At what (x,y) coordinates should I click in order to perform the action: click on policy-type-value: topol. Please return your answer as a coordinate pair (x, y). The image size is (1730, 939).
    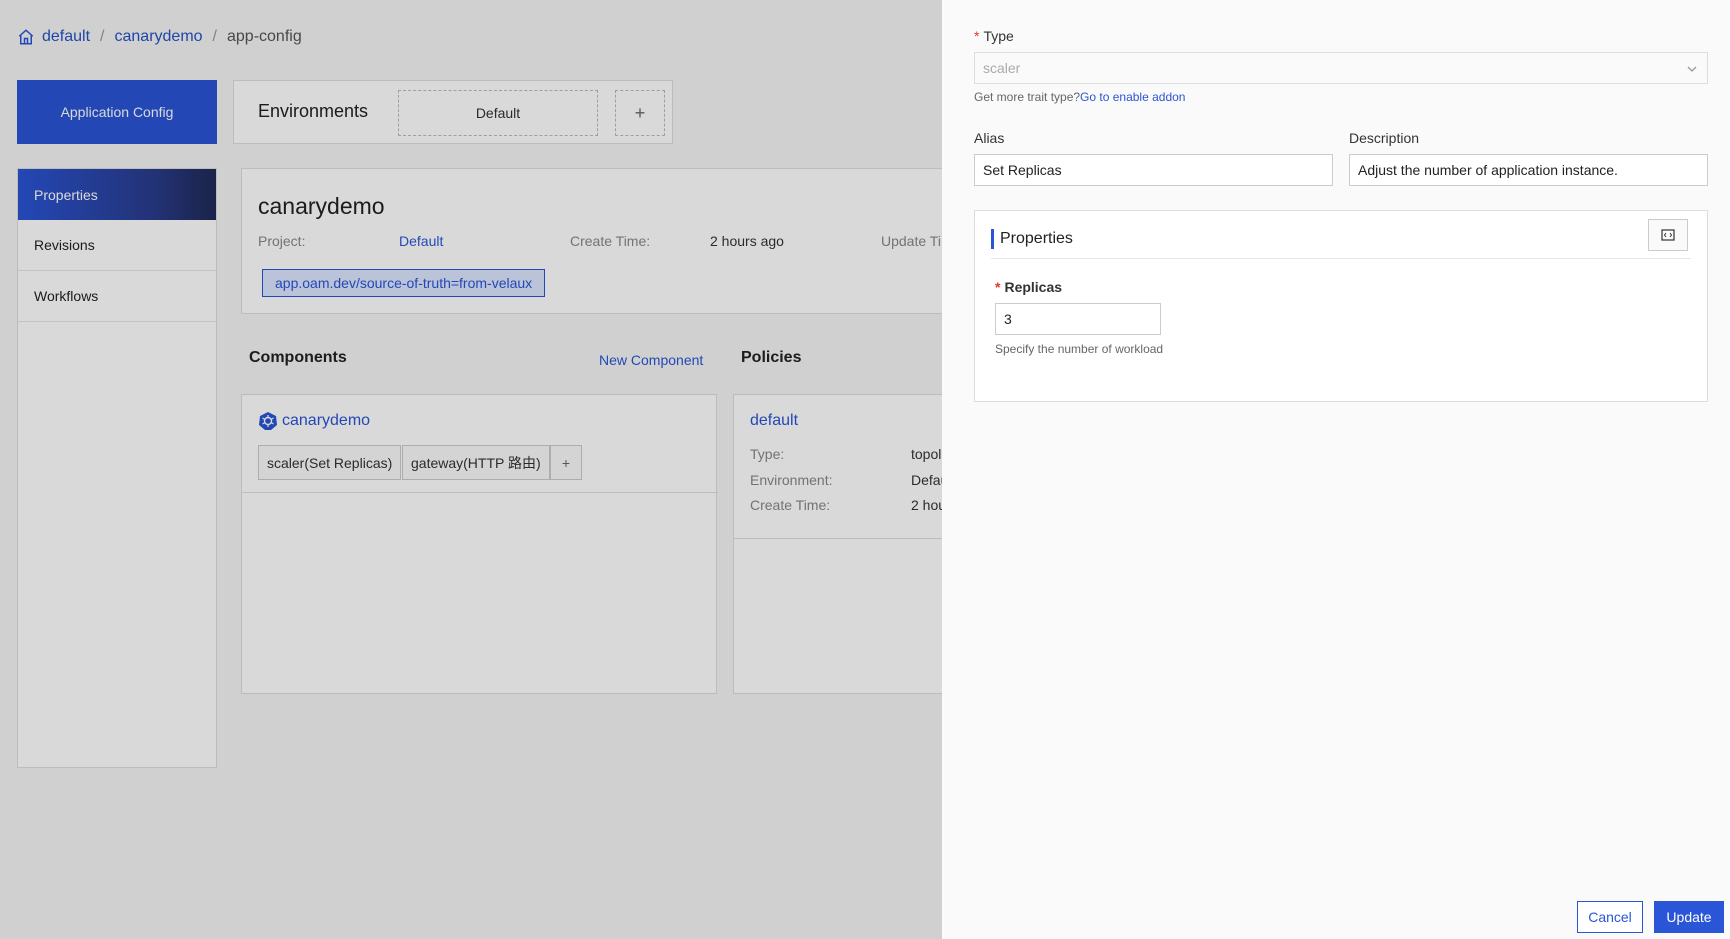
    Looking at the image, I should click on (926, 454).